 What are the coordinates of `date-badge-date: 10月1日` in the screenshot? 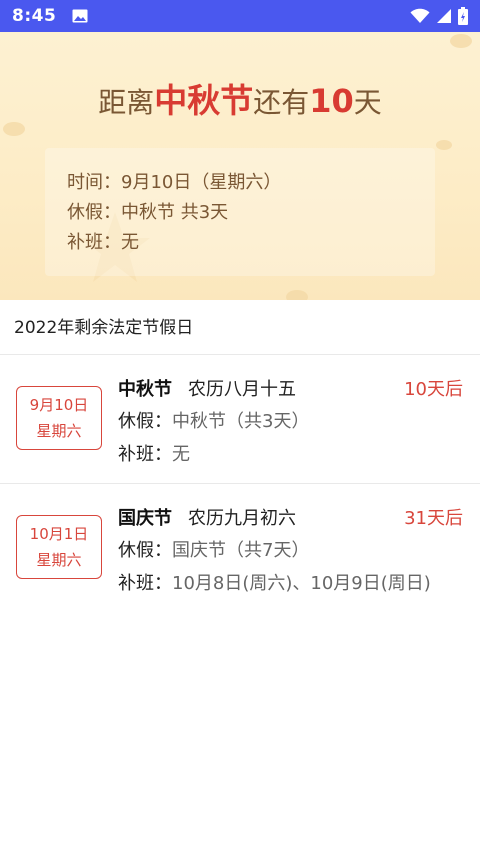 It's located at (59, 534).